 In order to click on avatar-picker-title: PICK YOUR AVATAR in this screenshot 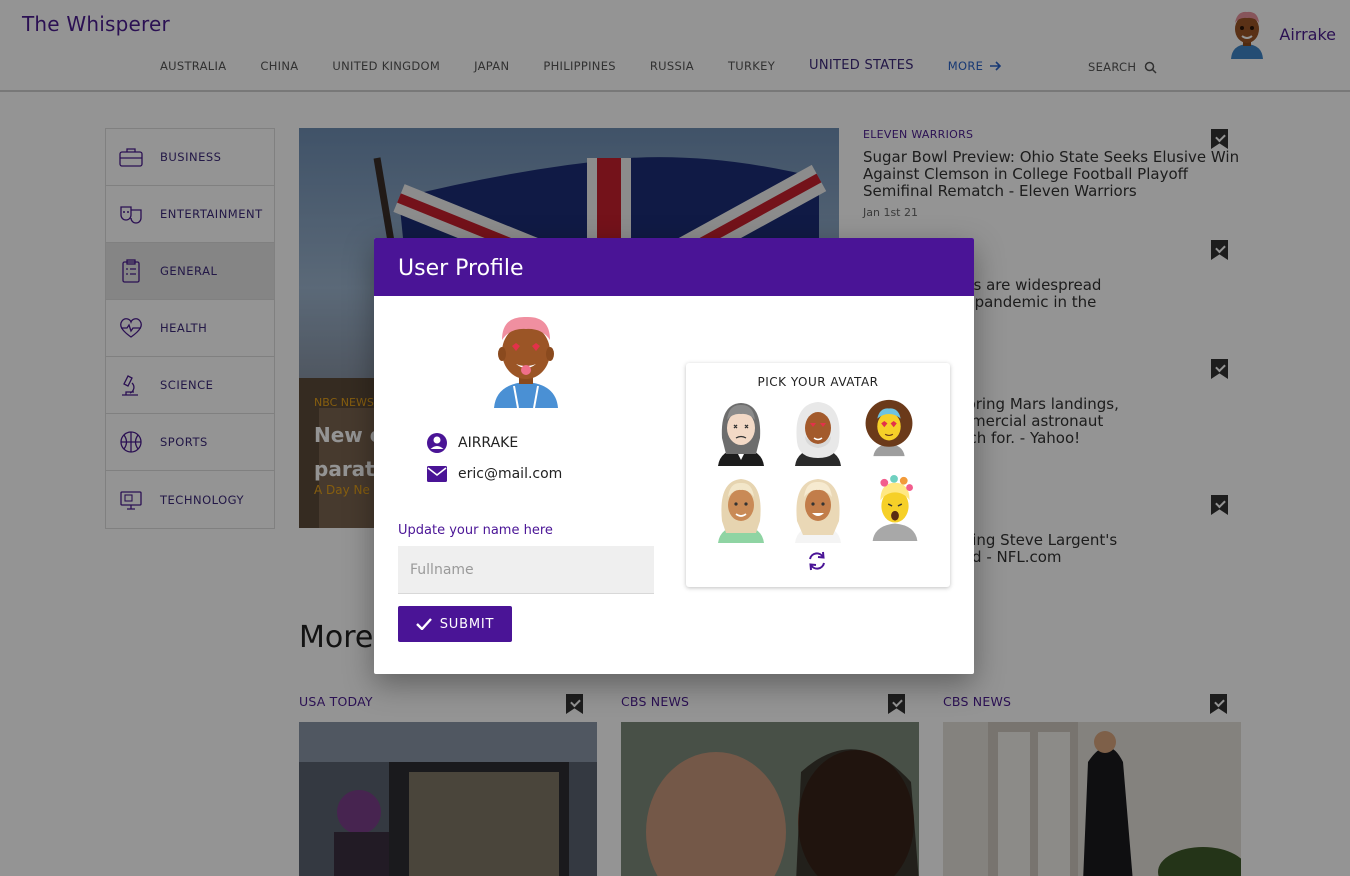, I will do `click(818, 382)`.